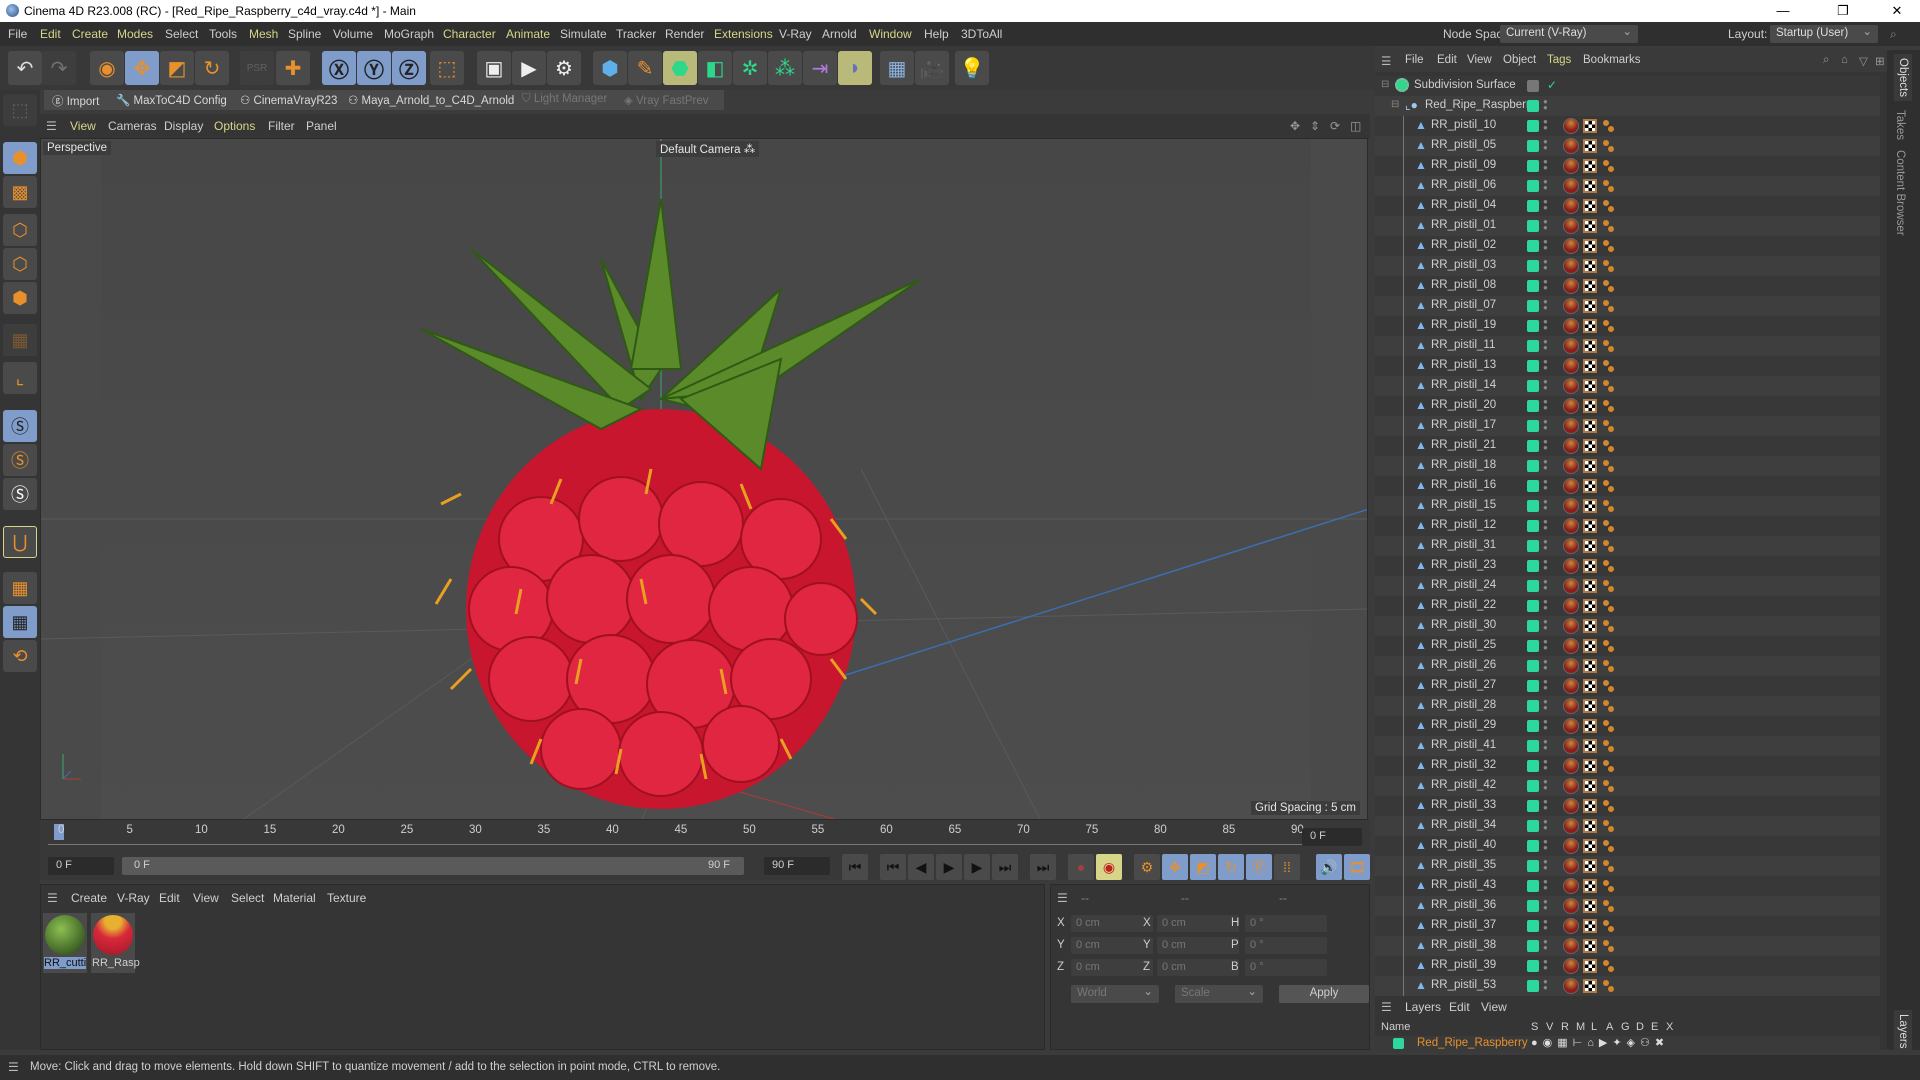  I want to click on viewport-rotate-icon: ⟳, so click(1335, 126).